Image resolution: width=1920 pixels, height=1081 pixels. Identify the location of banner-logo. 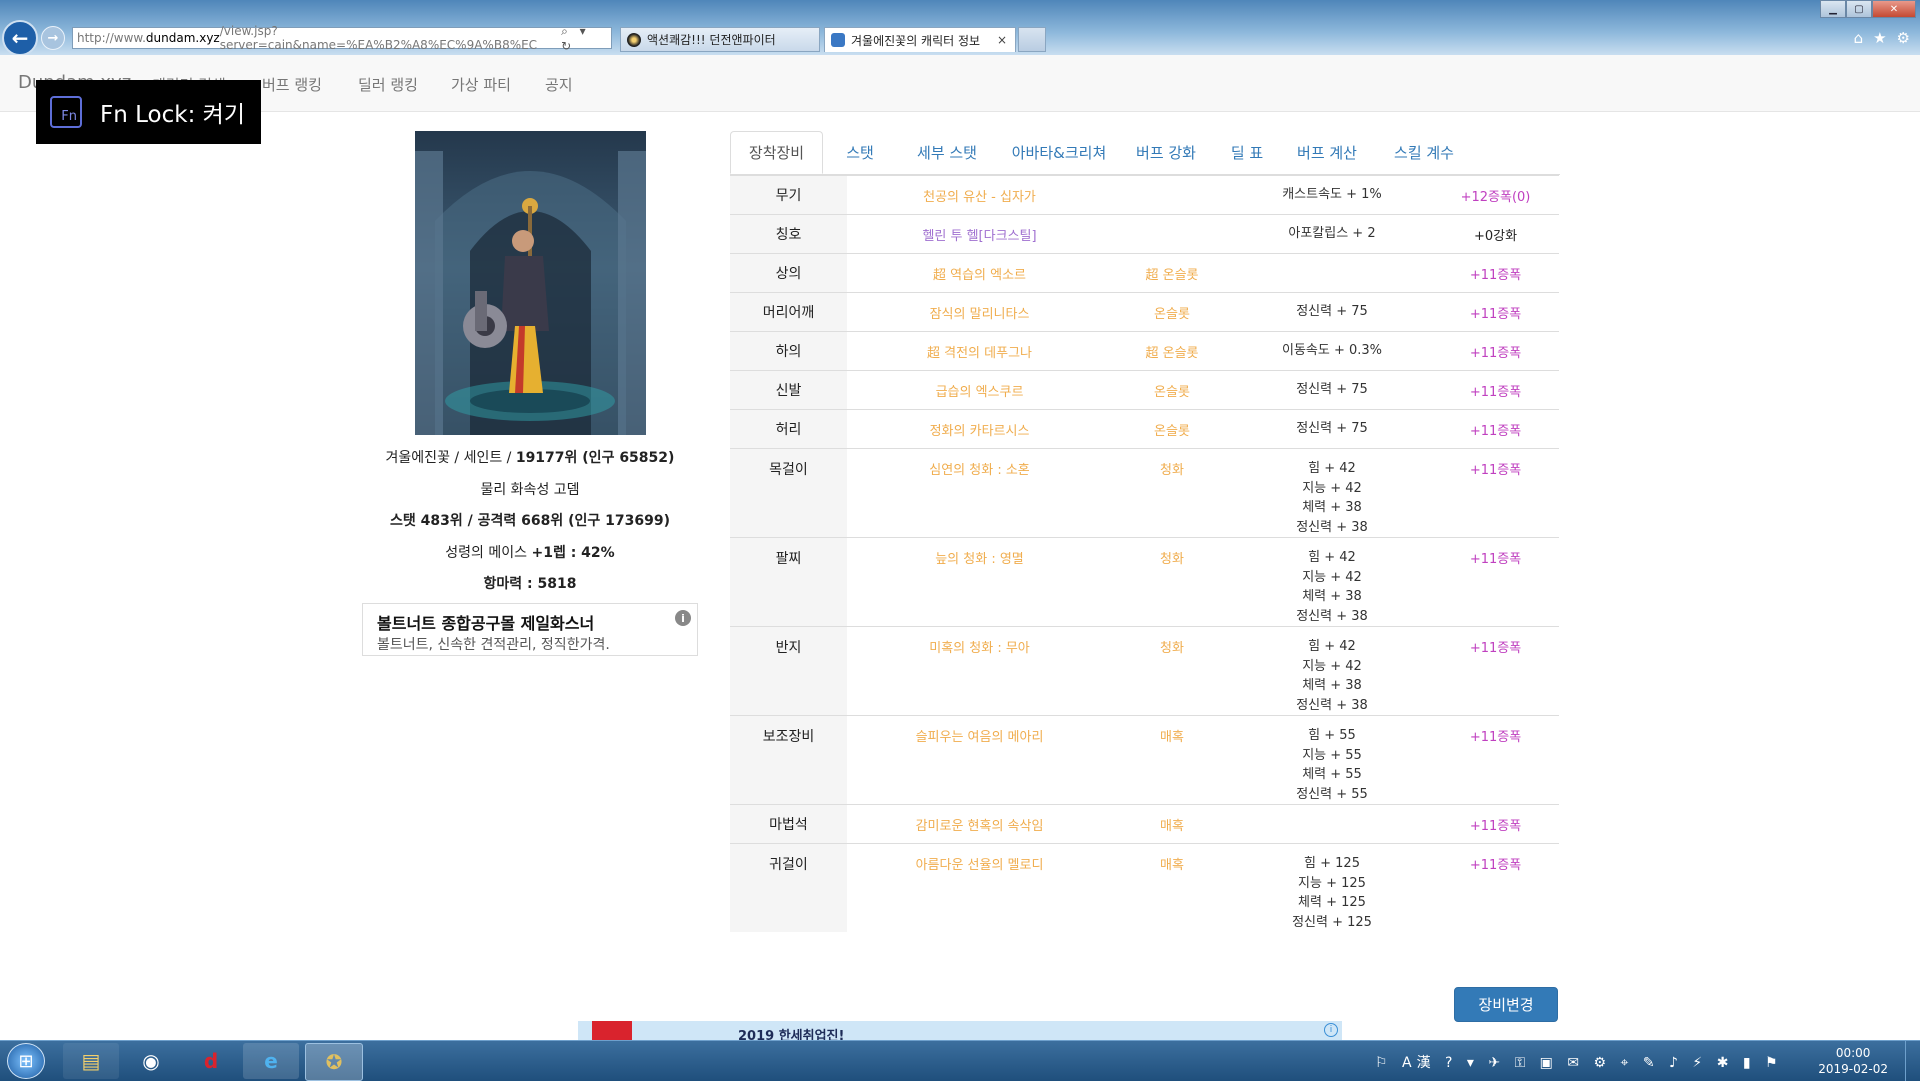
(612, 1030).